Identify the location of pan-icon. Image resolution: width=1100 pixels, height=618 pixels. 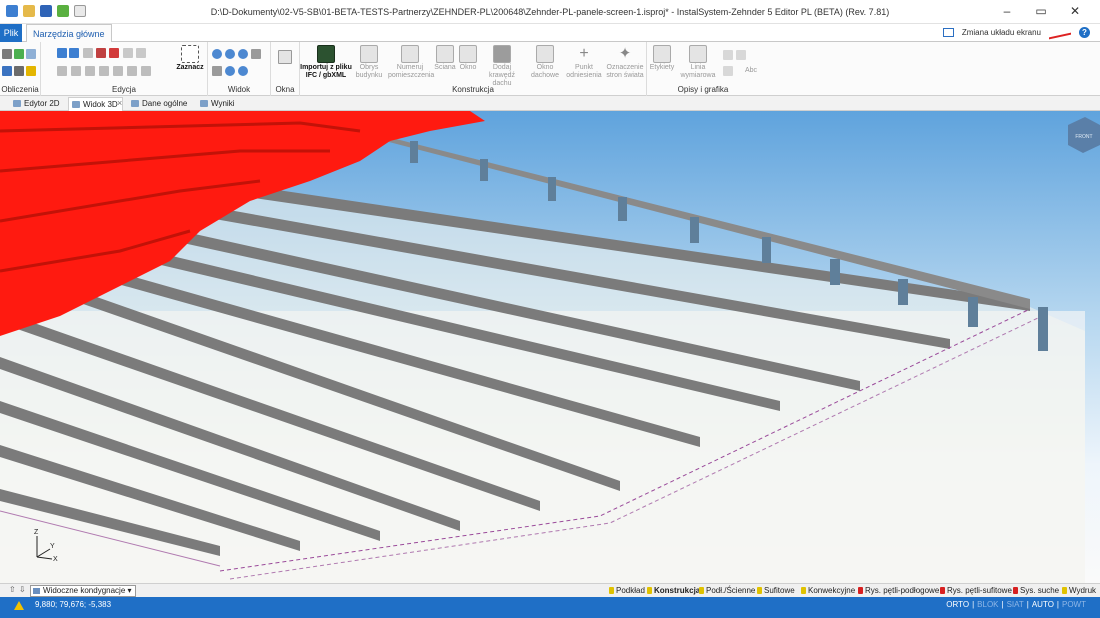
(217, 71).